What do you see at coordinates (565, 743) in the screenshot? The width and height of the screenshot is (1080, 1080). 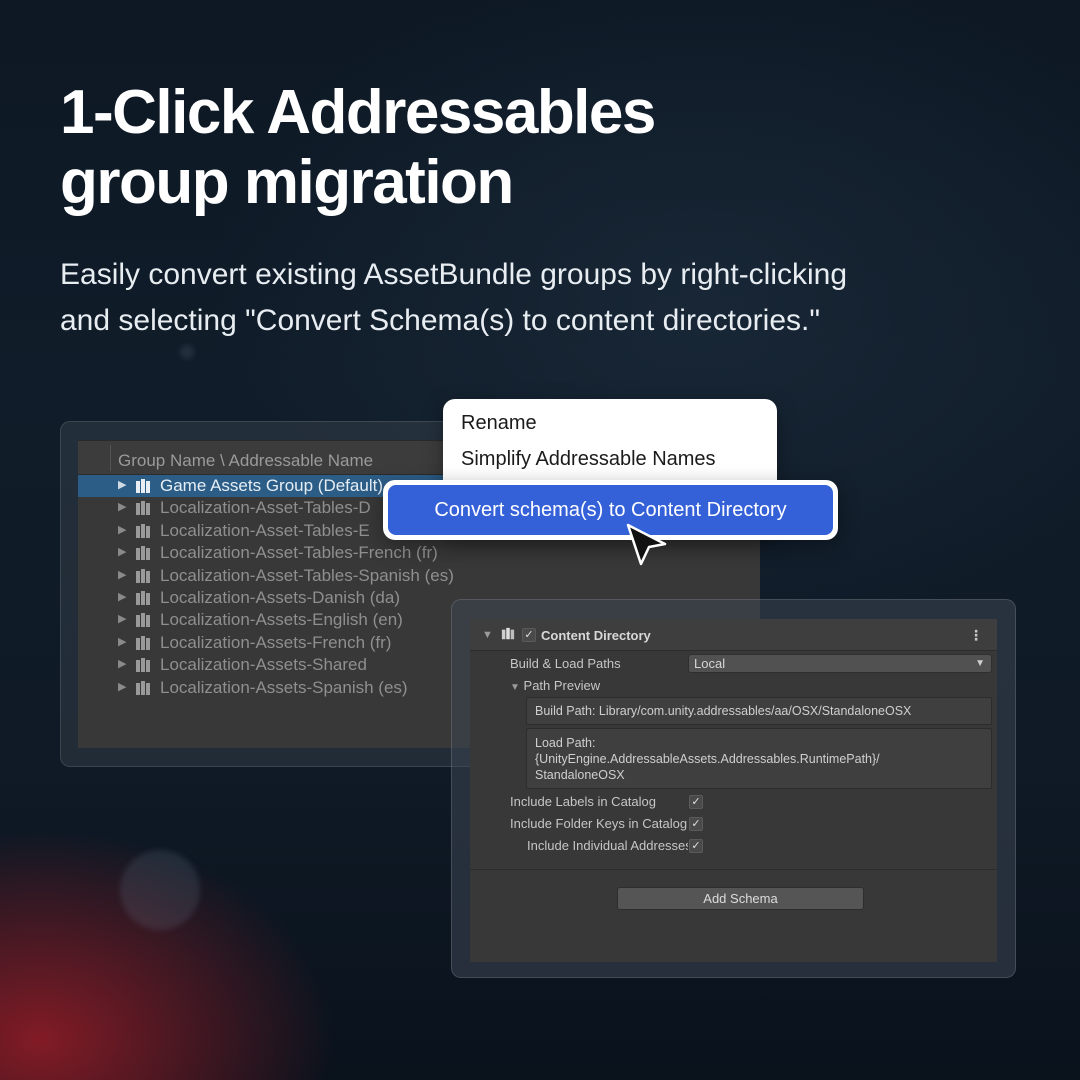 I see `load-path-line-1: Load Path:` at bounding box center [565, 743].